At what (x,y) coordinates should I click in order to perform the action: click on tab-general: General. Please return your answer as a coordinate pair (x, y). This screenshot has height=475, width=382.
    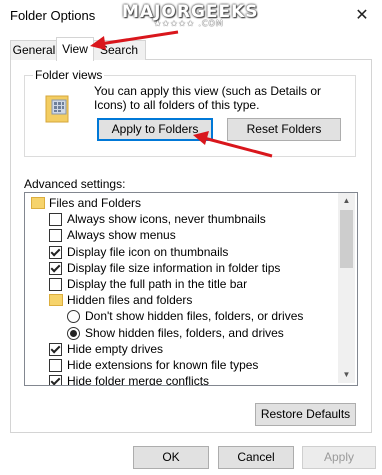
    Looking at the image, I should click on (34, 50).